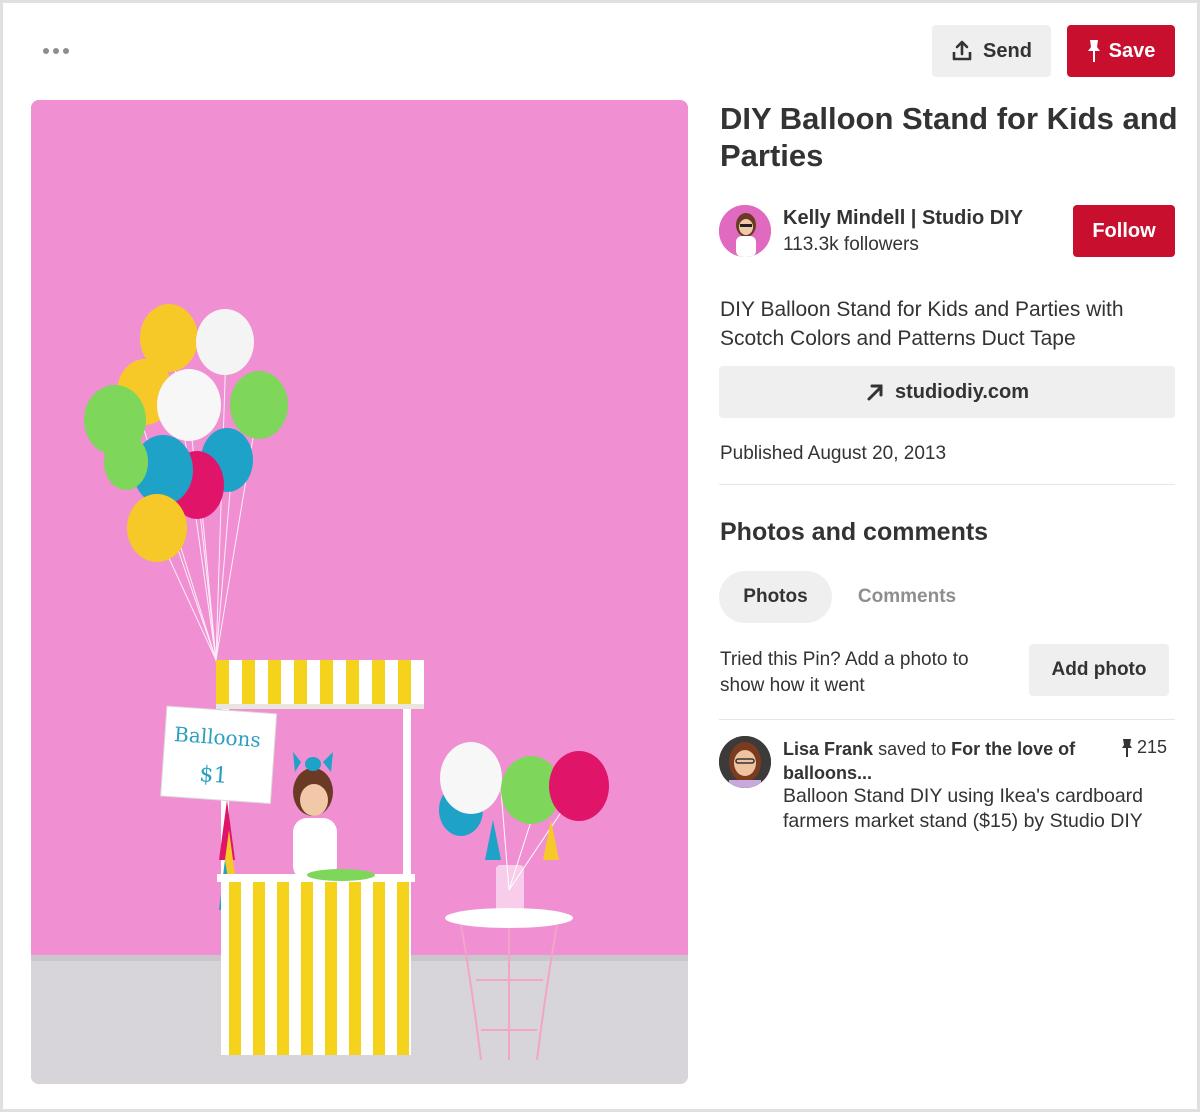 This screenshot has width=1200, height=1112. Describe the element at coordinates (833, 453) in the screenshot. I see `published-date: Published August 20, 2013` at that location.